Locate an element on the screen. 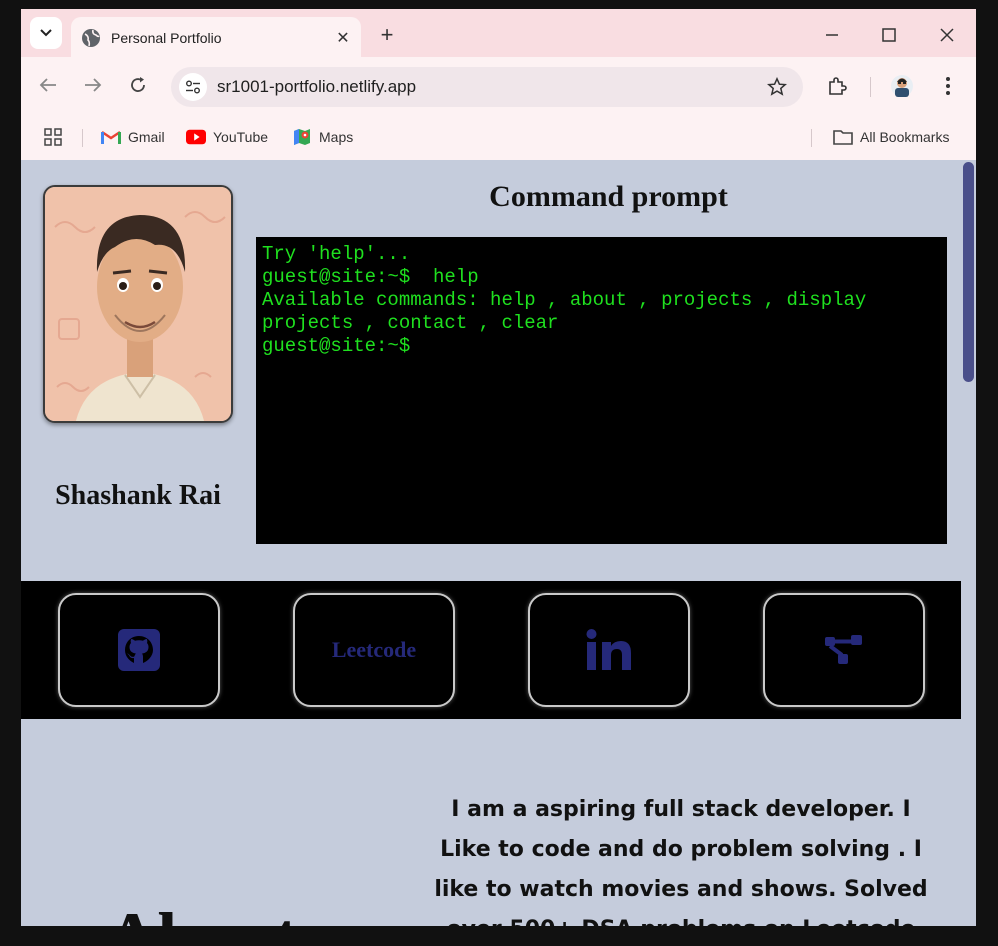 The width and height of the screenshot is (998, 946). tab-strip: Personal Portfolio ✕ + is located at coordinates (498, 33).